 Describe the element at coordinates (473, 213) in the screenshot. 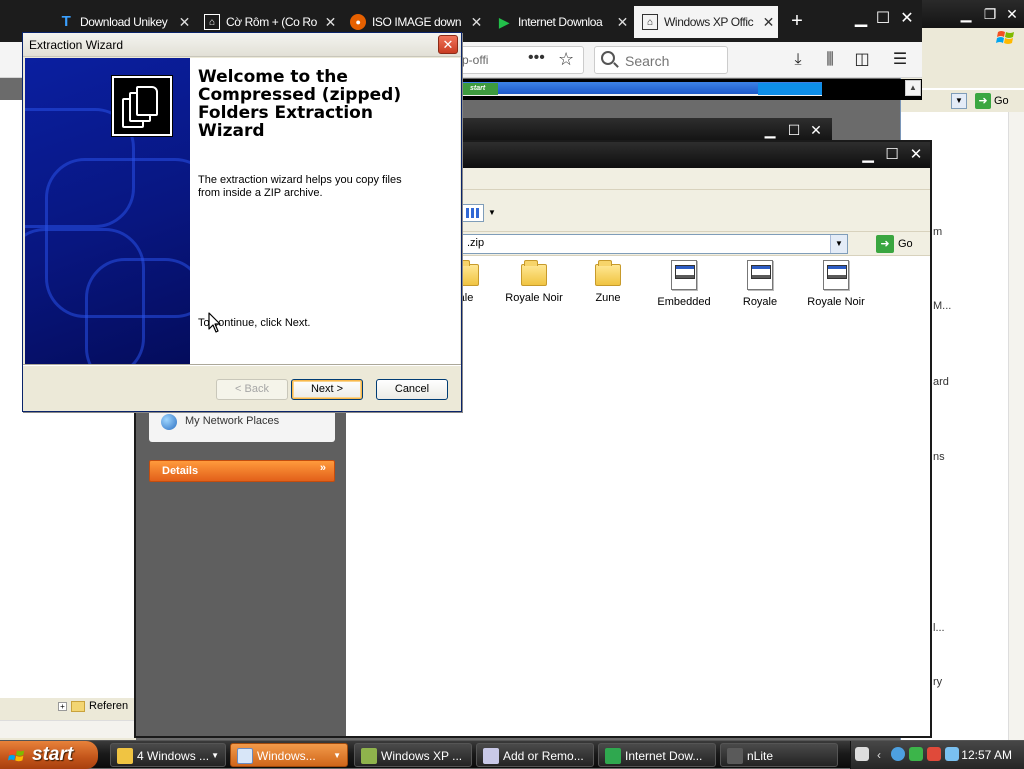

I see `views-icon` at that location.